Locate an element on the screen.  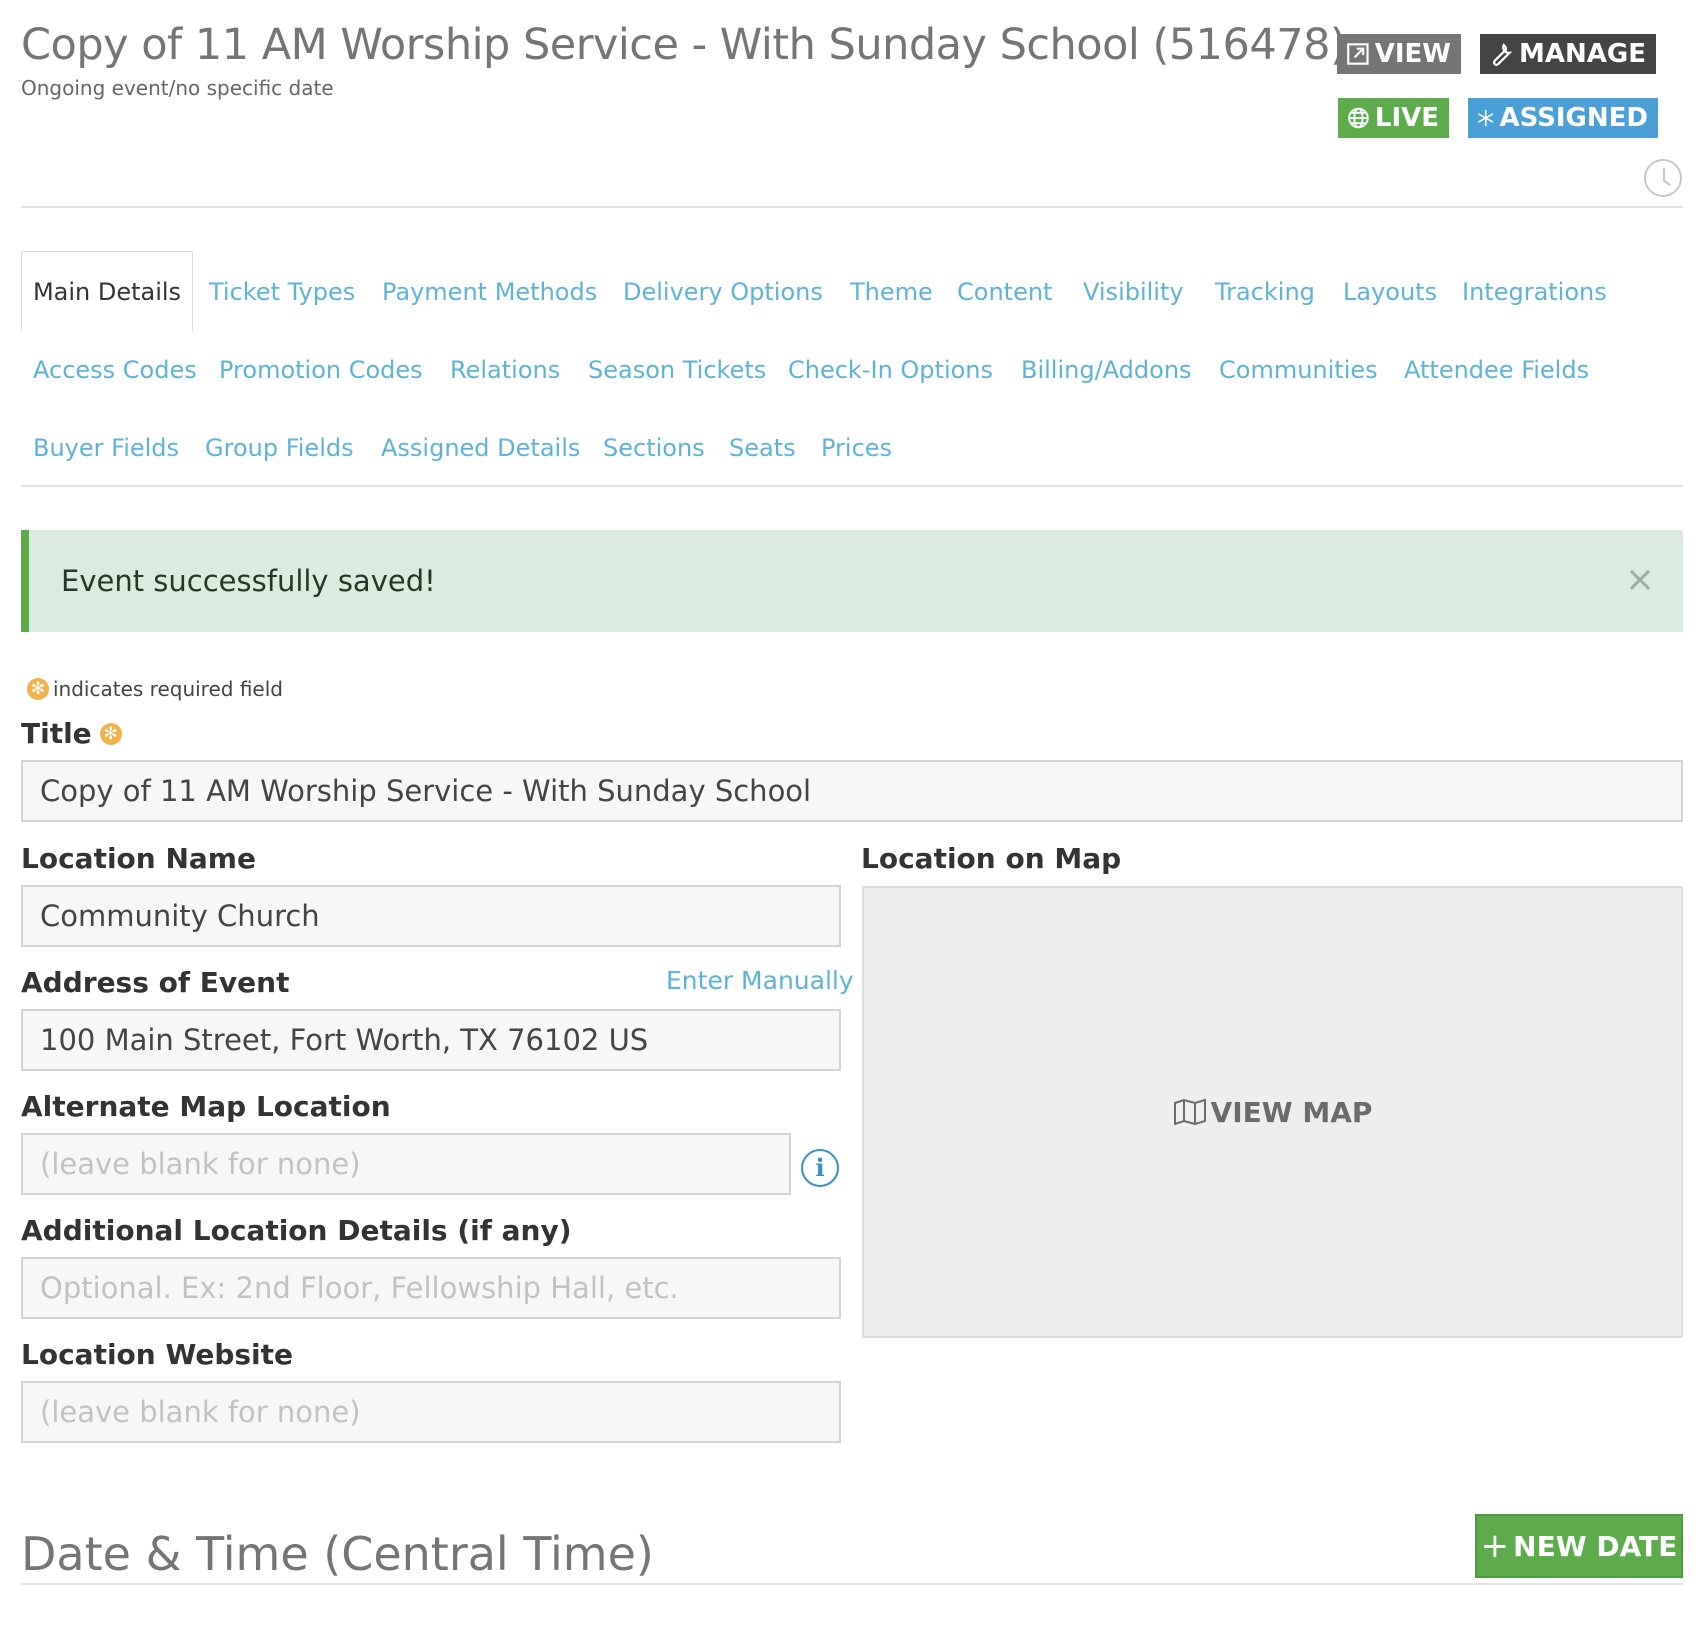
tab-promotion-codes: Promotion Codes is located at coordinates (321, 370).